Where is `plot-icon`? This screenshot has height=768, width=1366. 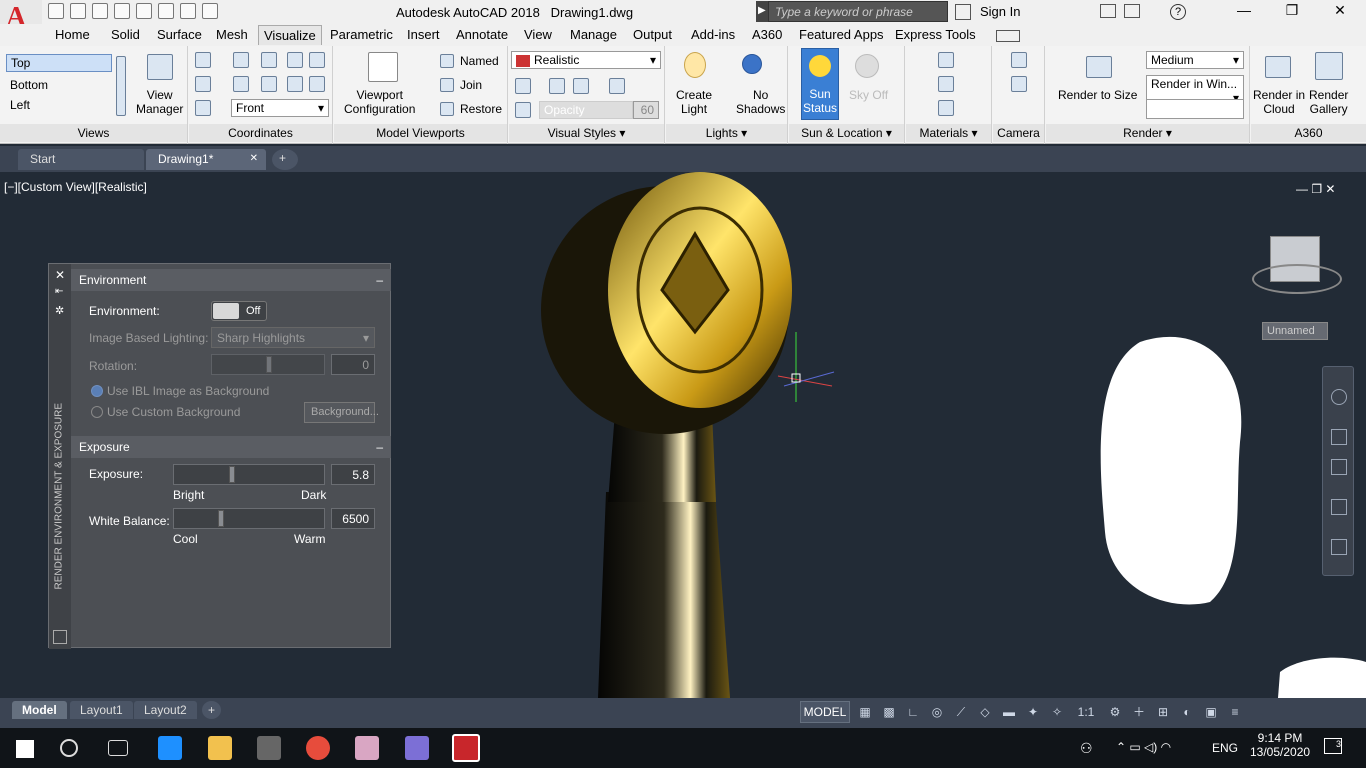 plot-icon is located at coordinates (144, 11).